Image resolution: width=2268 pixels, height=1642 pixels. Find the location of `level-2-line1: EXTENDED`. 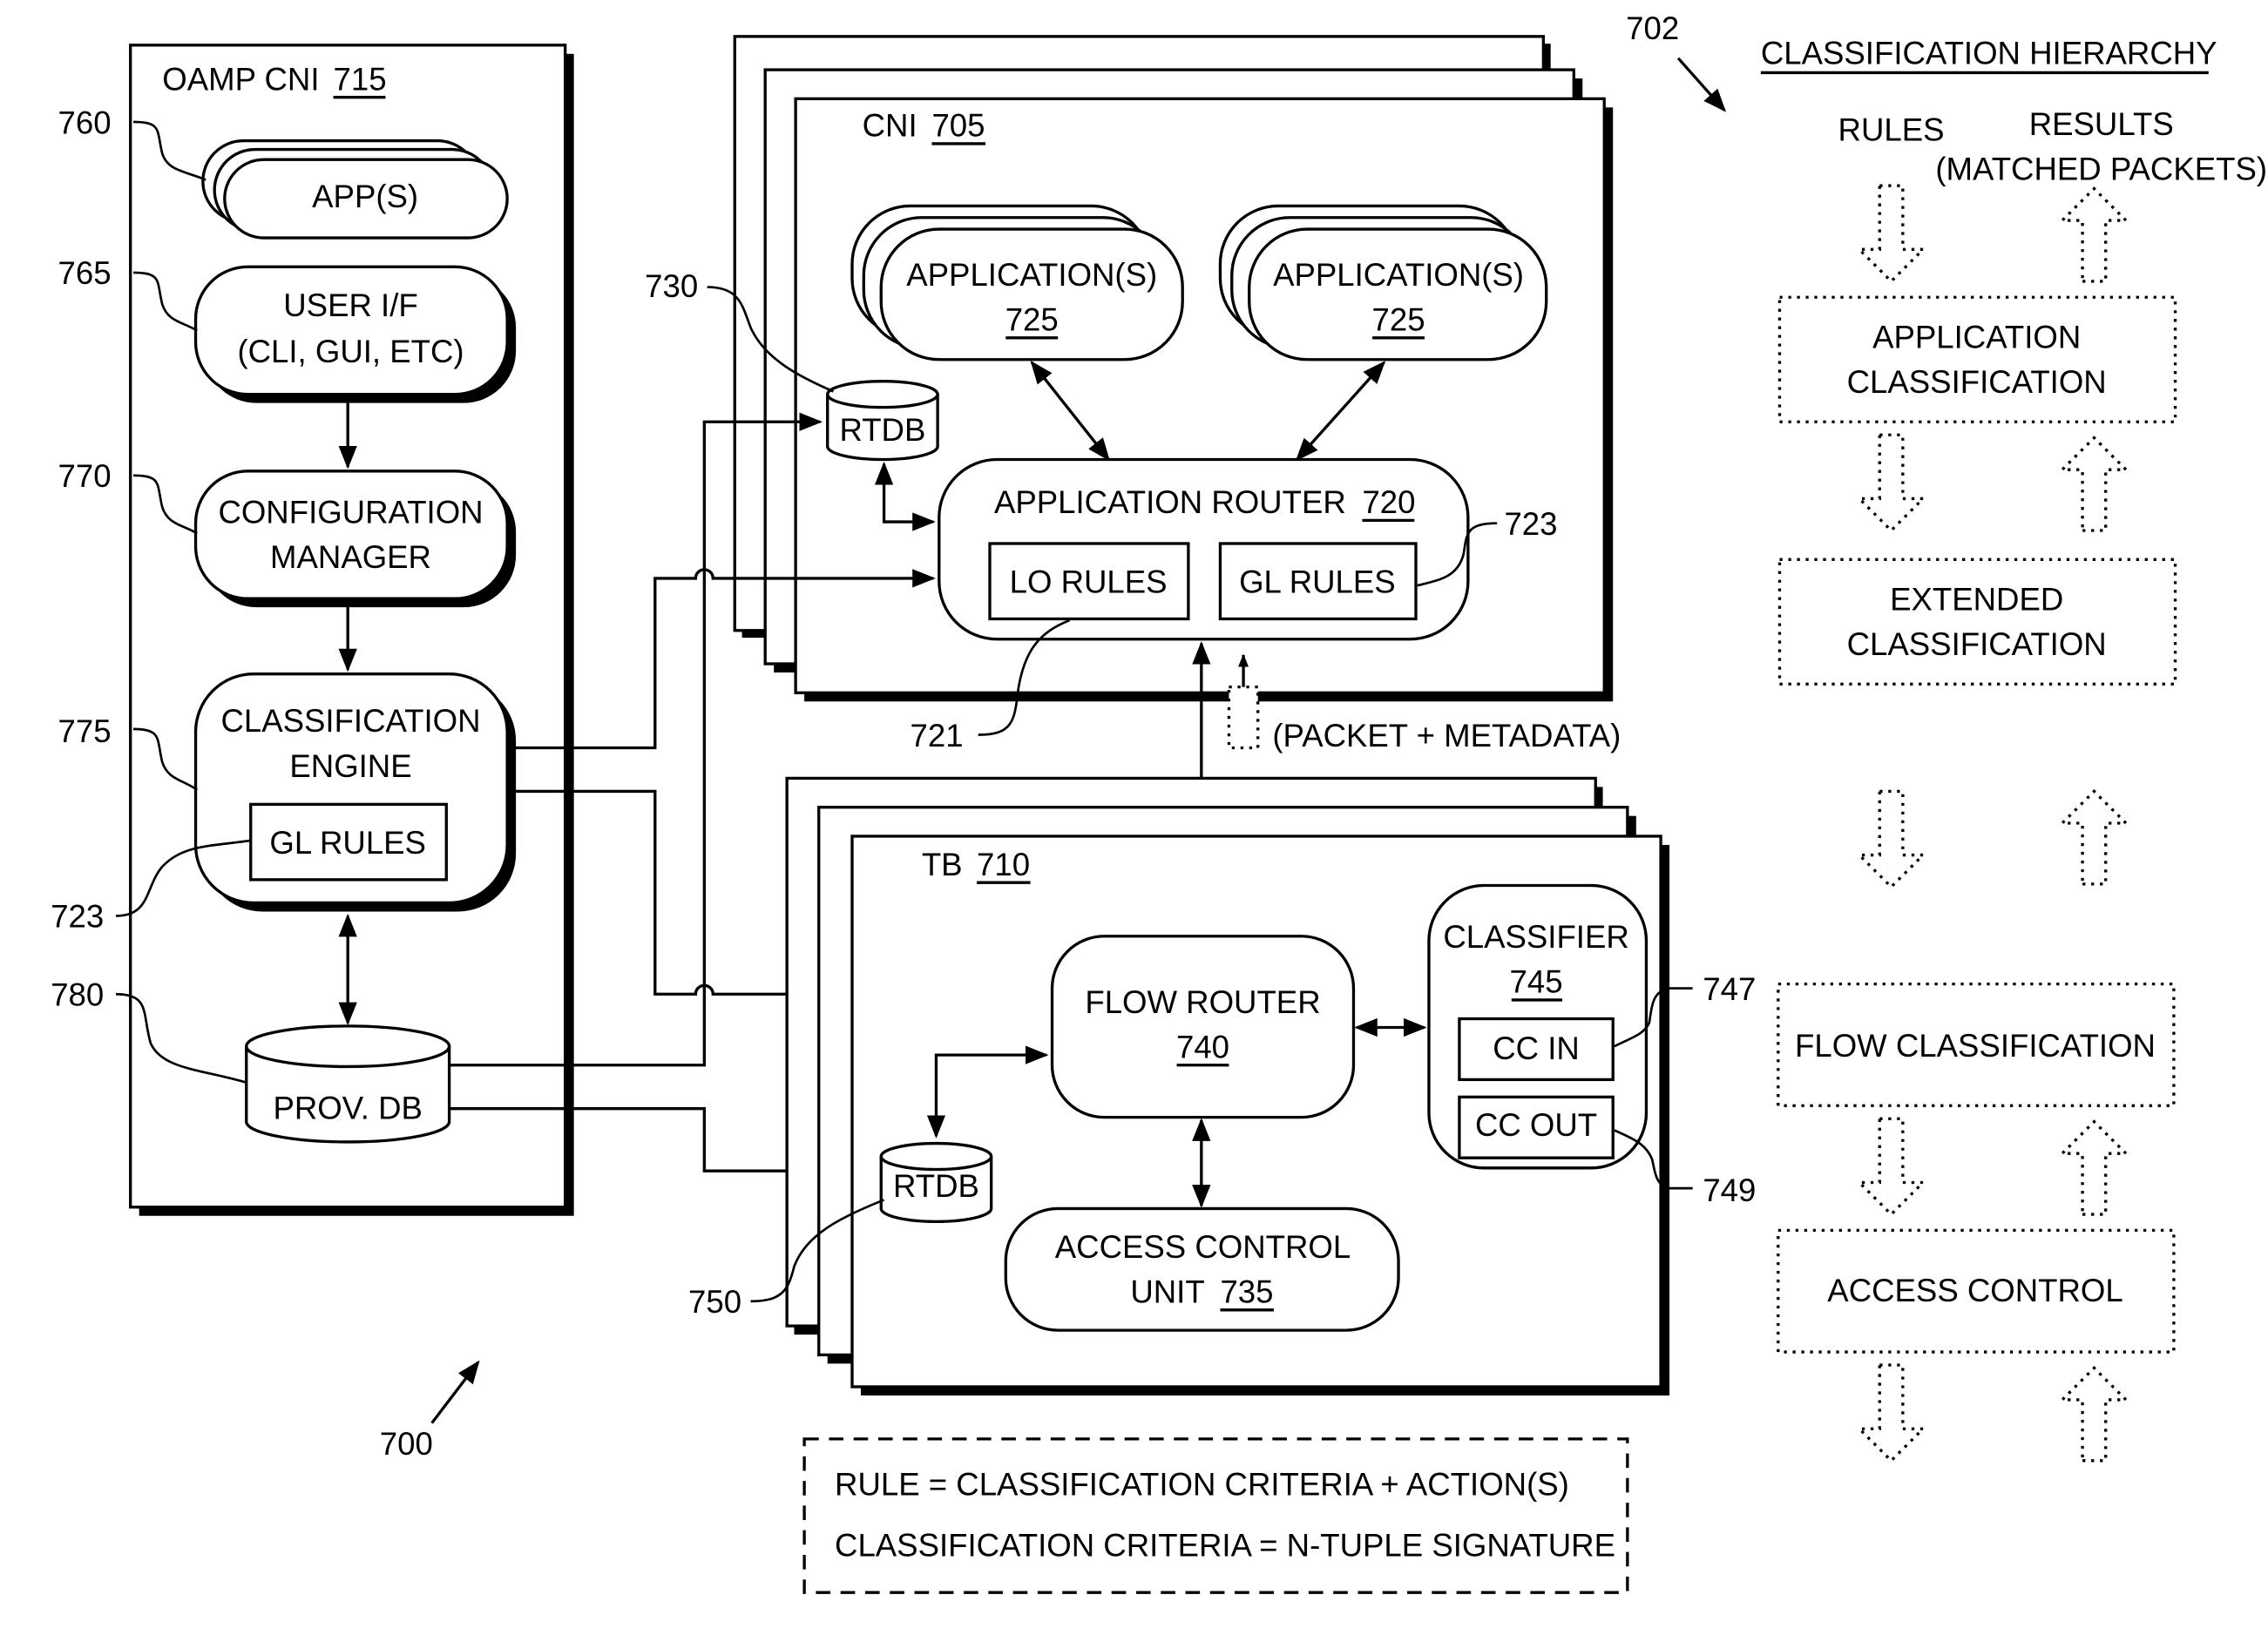

level-2-line1: EXTENDED is located at coordinates (1976, 599).